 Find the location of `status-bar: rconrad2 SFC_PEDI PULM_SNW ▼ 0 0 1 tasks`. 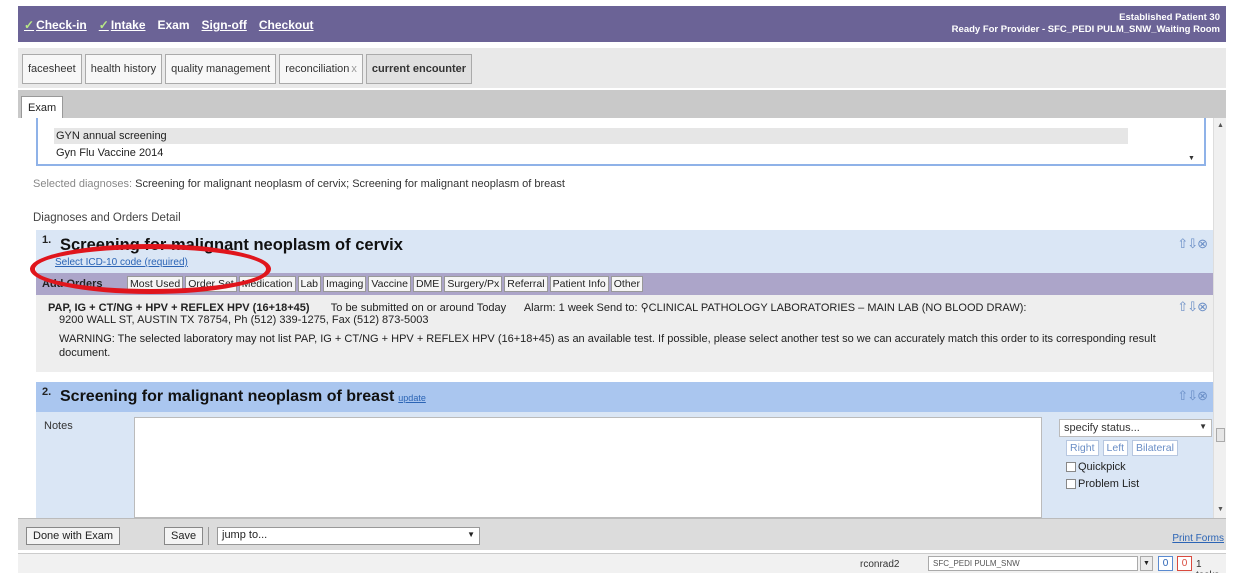

status-bar: rconrad2 SFC_PEDI PULM_SNW ▼ 0 0 1 tasks is located at coordinates (622, 563).